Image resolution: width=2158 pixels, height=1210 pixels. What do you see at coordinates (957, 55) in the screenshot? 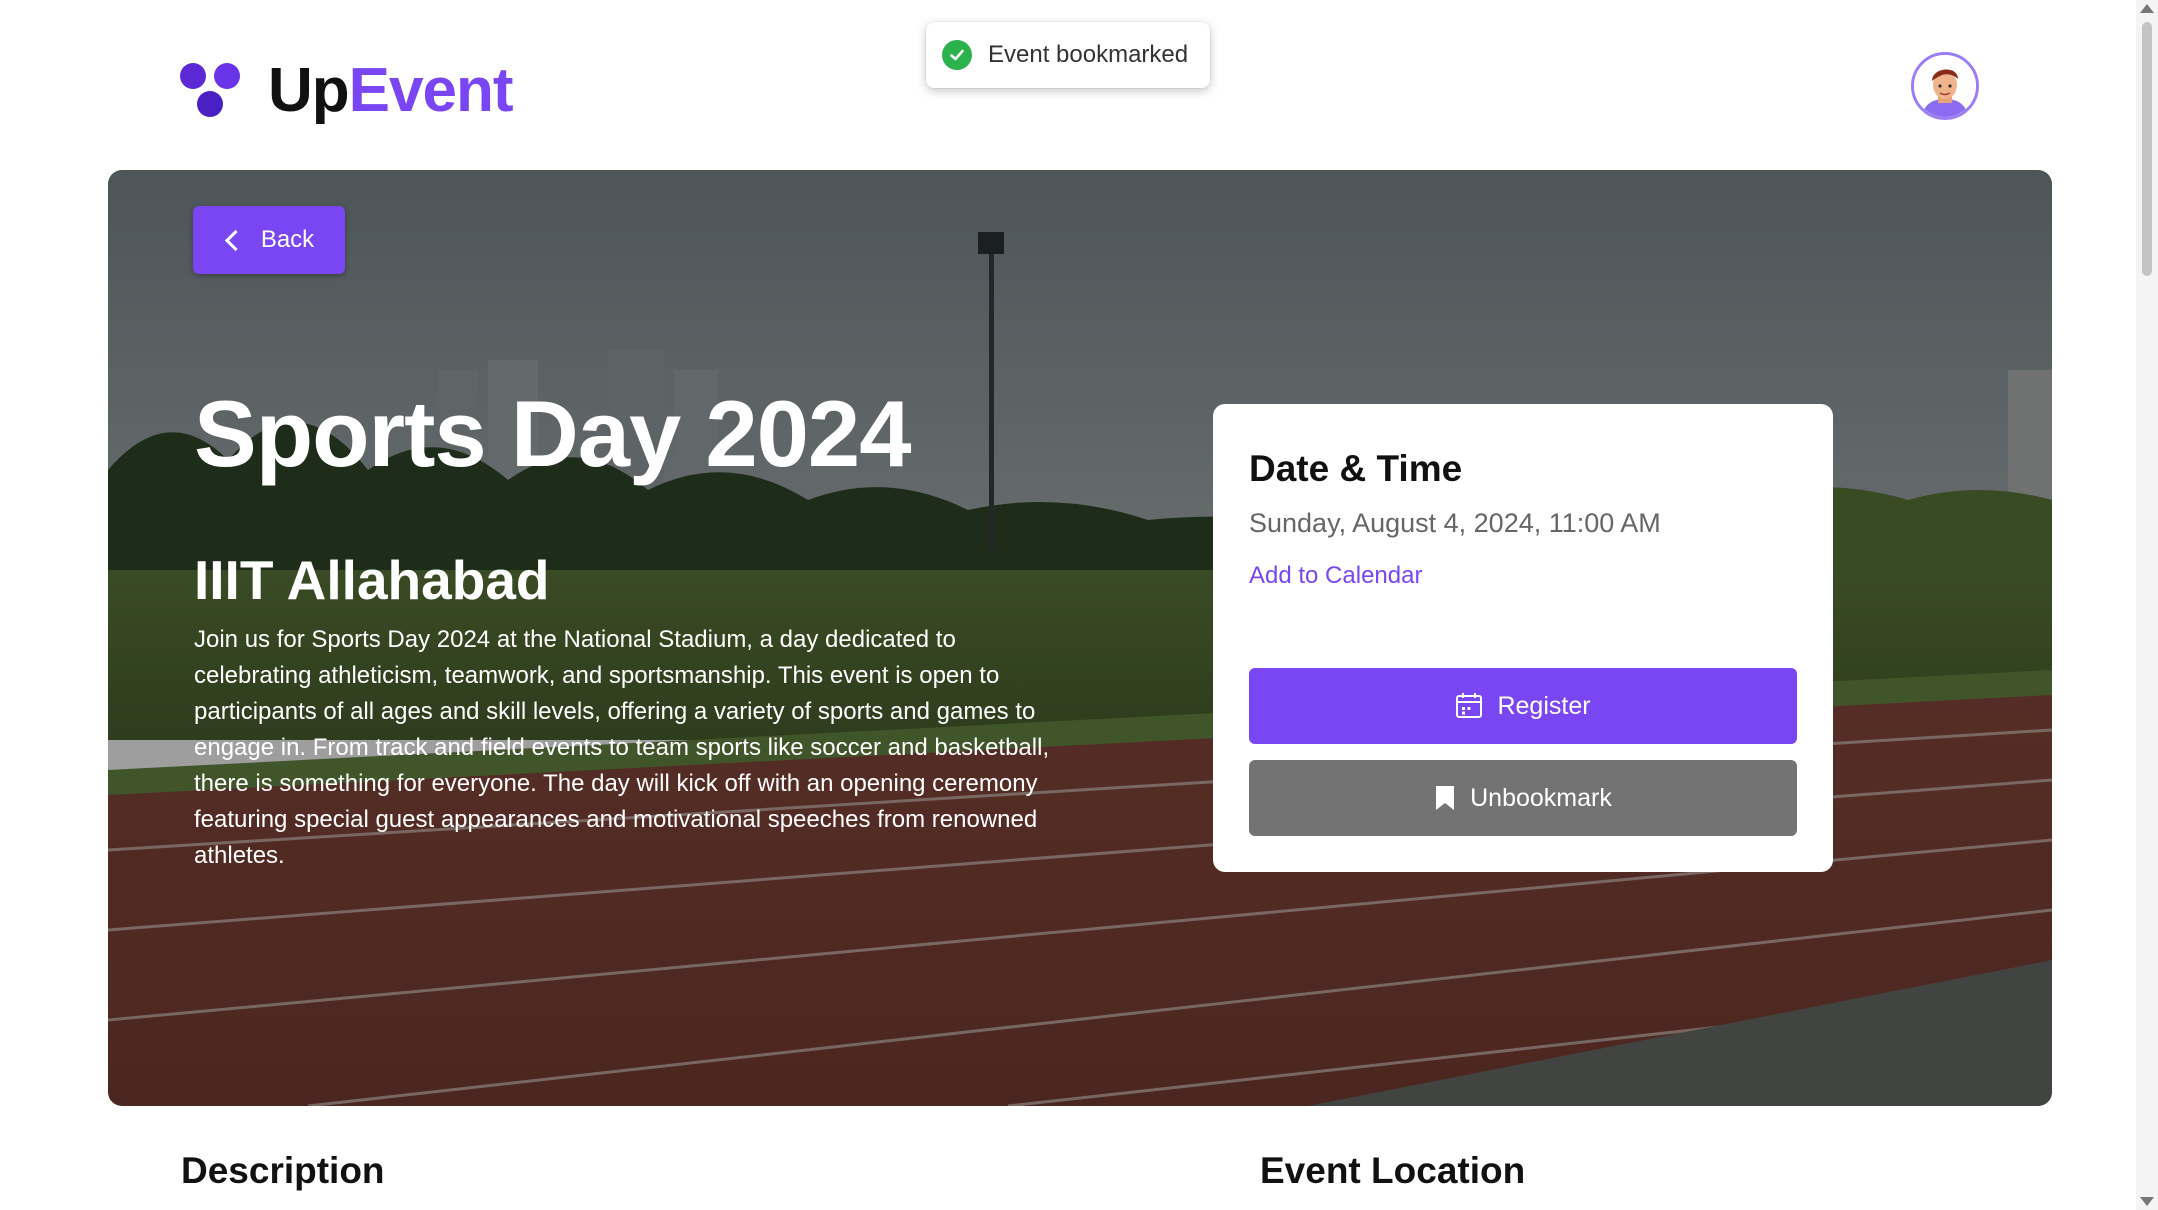
I see `check-circle-icon` at bounding box center [957, 55].